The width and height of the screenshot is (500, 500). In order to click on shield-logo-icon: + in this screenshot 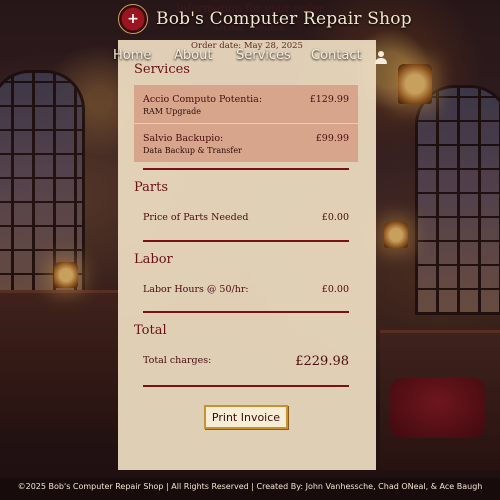, I will do `click(133, 19)`.